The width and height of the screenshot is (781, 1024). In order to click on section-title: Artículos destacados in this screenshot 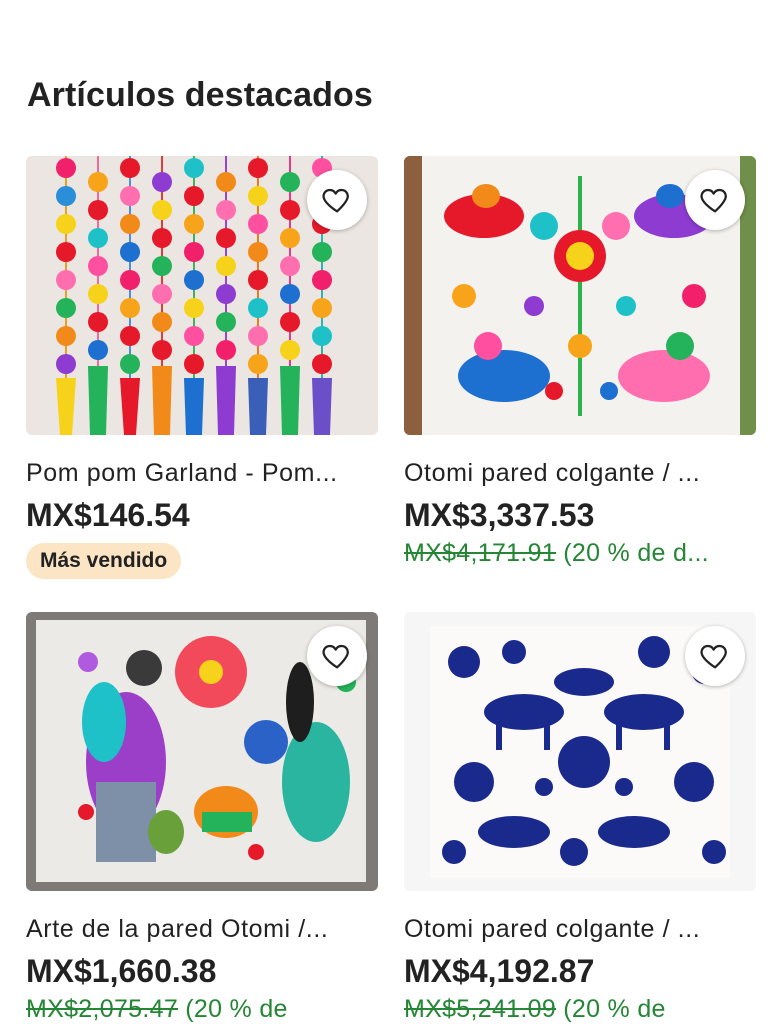, I will do `click(200, 95)`.